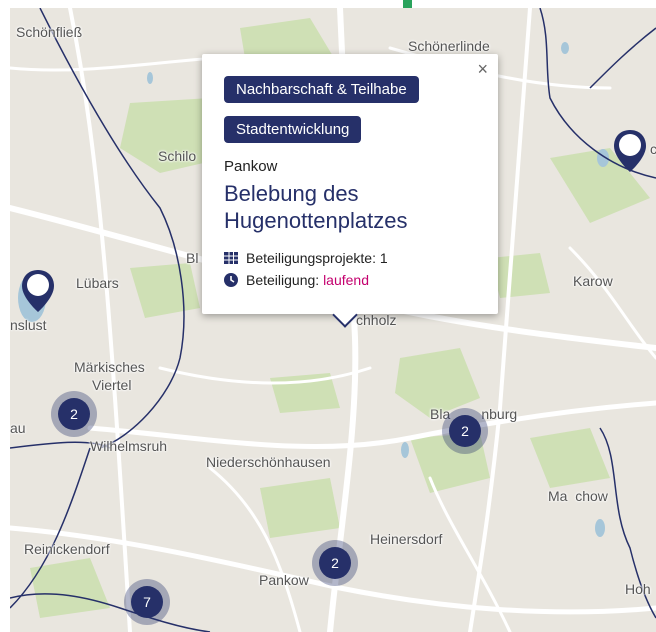  I want to click on tag-stadtentwicklung: Stadtentwicklung, so click(293, 129).